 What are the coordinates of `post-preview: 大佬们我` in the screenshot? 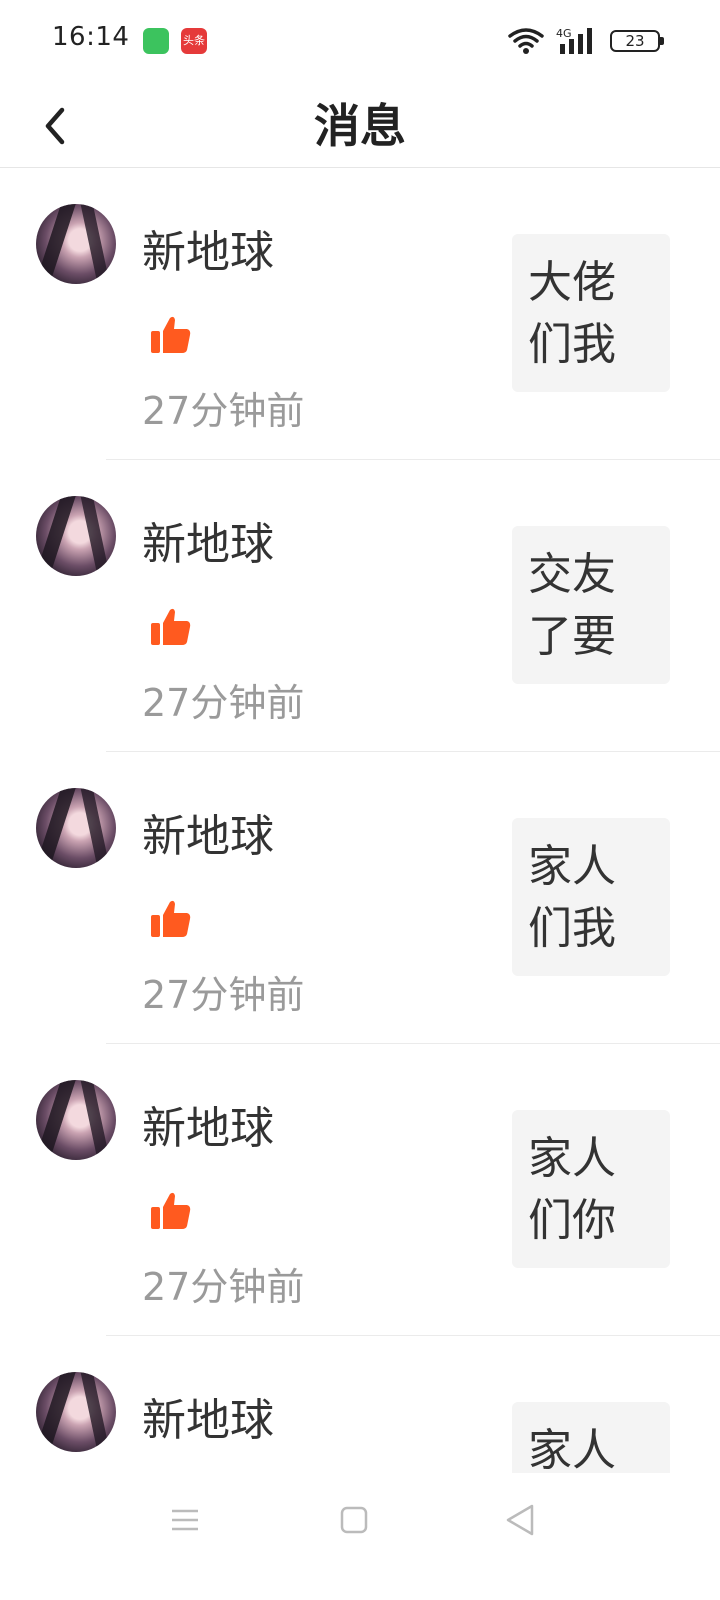 It's located at (591, 313).